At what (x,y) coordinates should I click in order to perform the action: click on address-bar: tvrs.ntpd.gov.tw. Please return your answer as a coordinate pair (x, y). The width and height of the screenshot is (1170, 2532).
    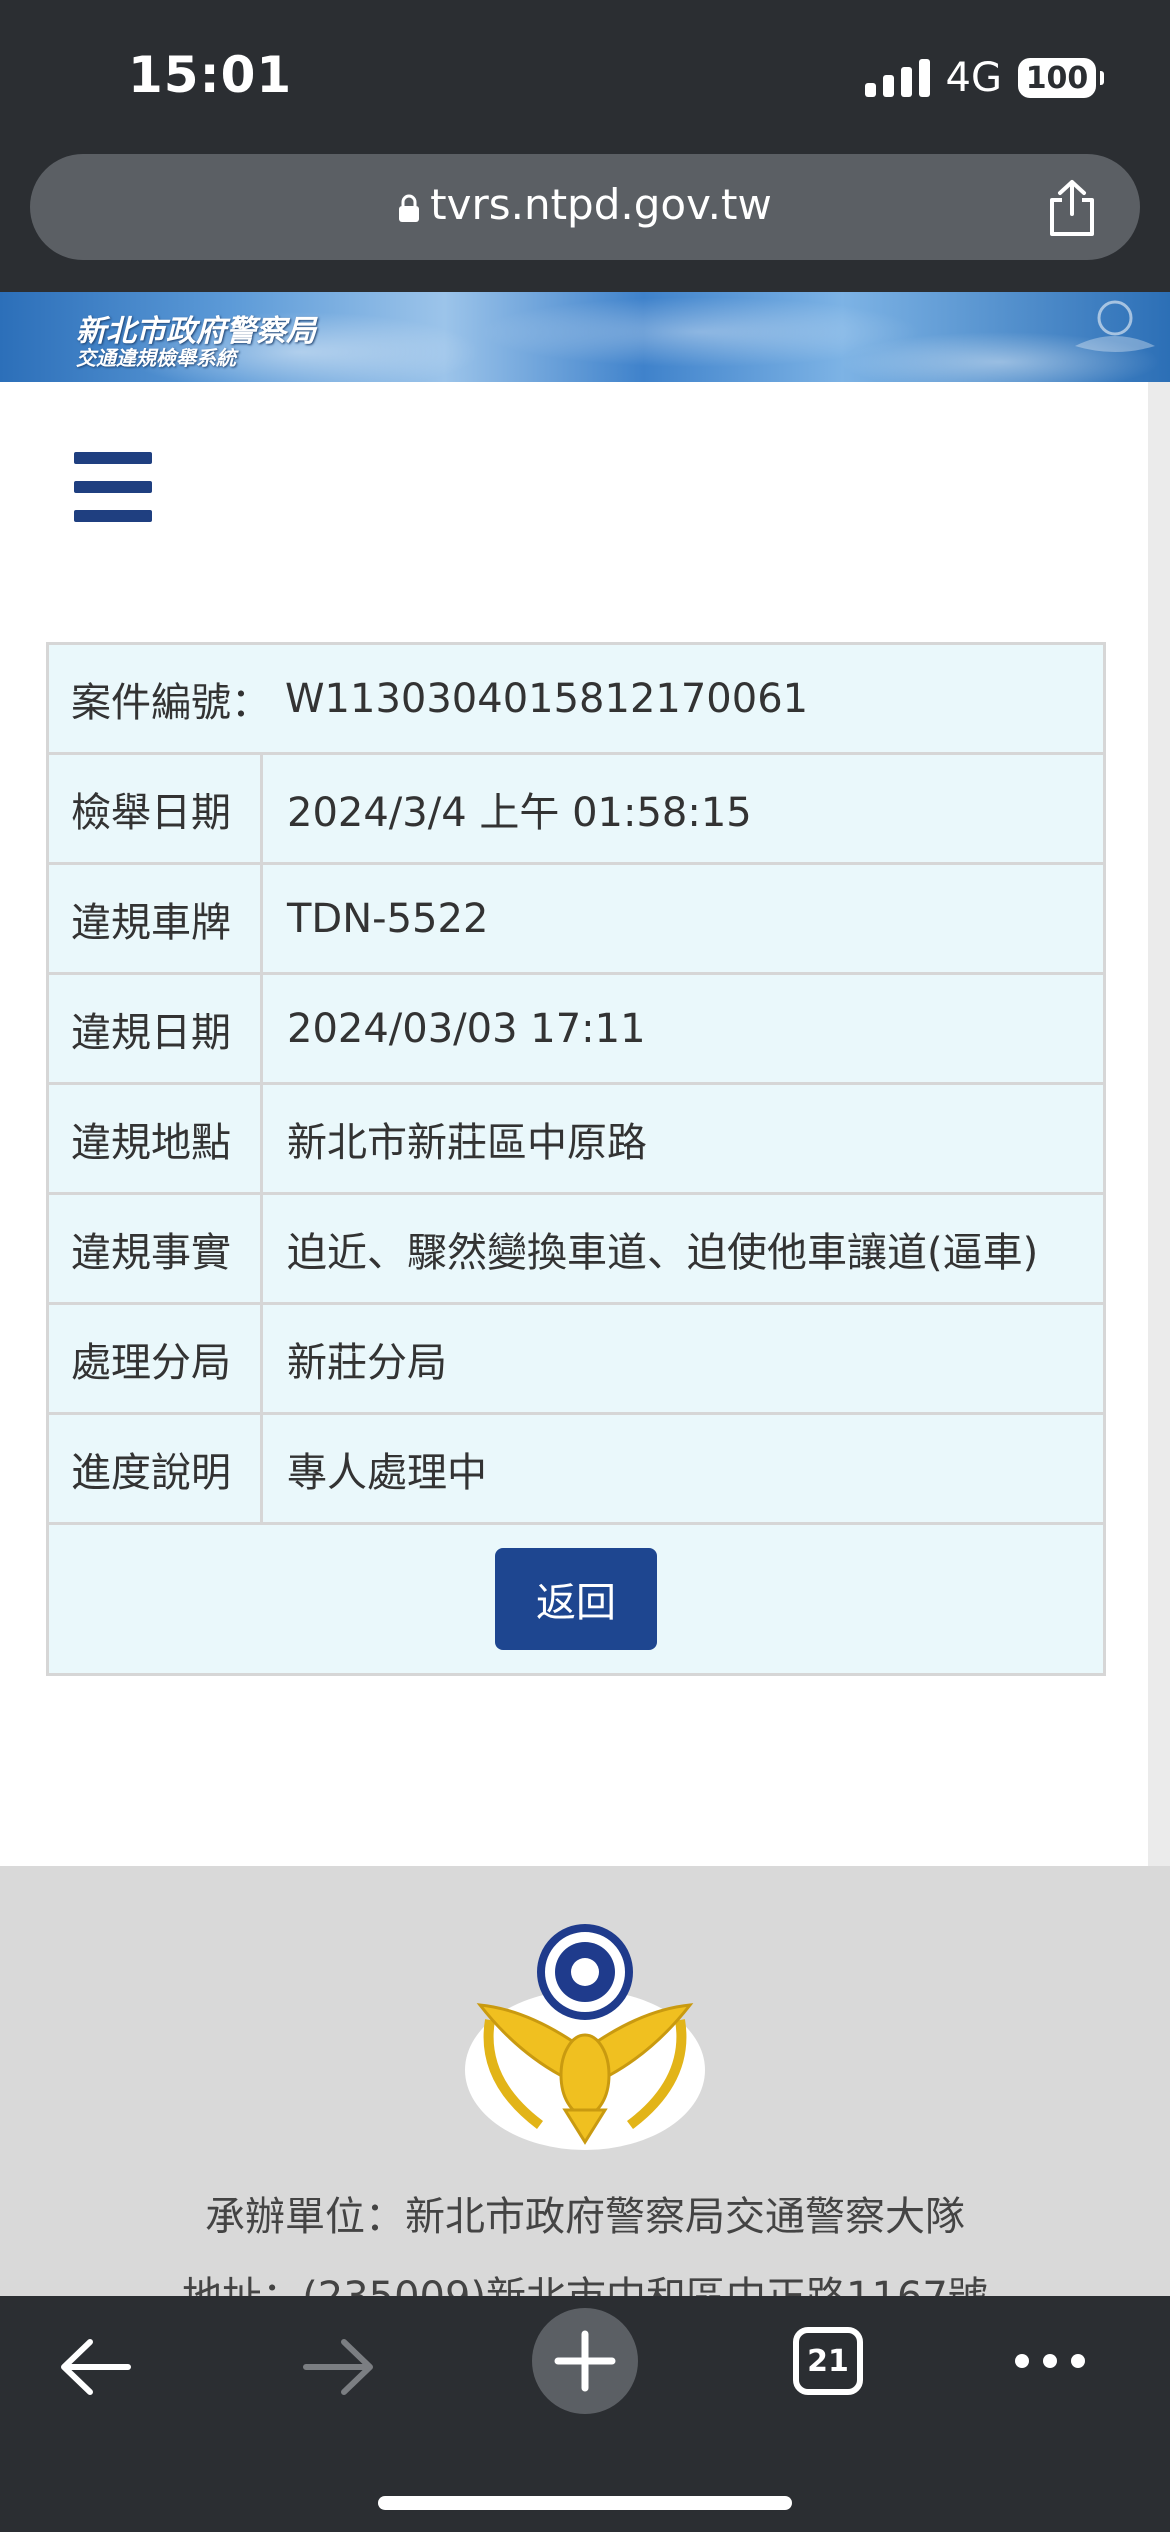
    Looking at the image, I should click on (585, 207).